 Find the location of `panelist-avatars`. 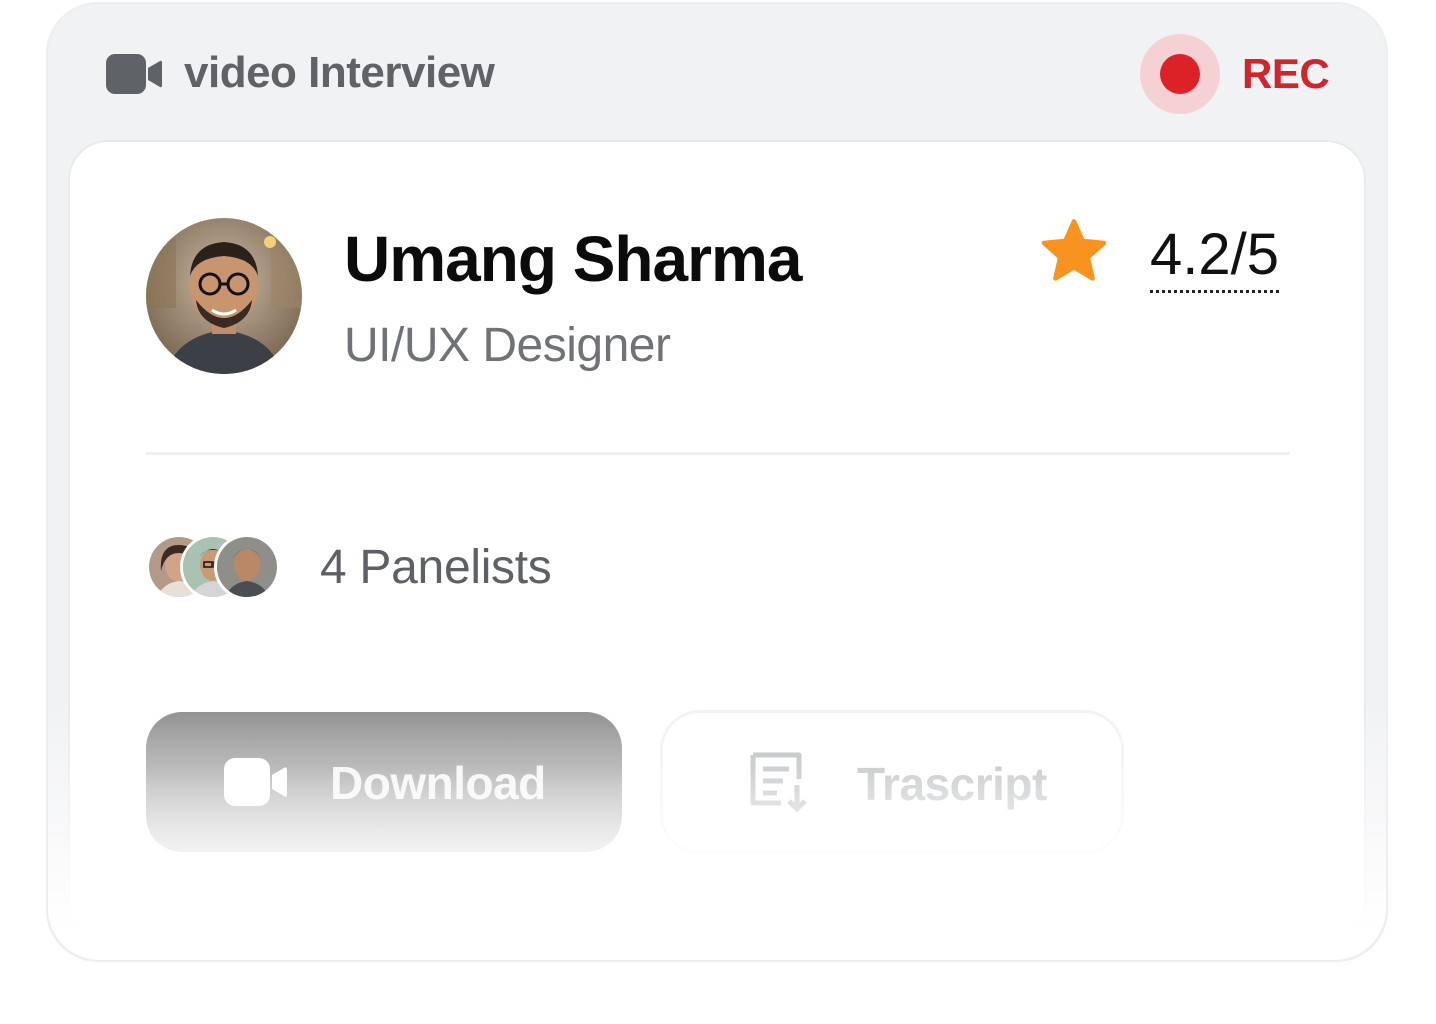

panelist-avatars is located at coordinates (216, 567).